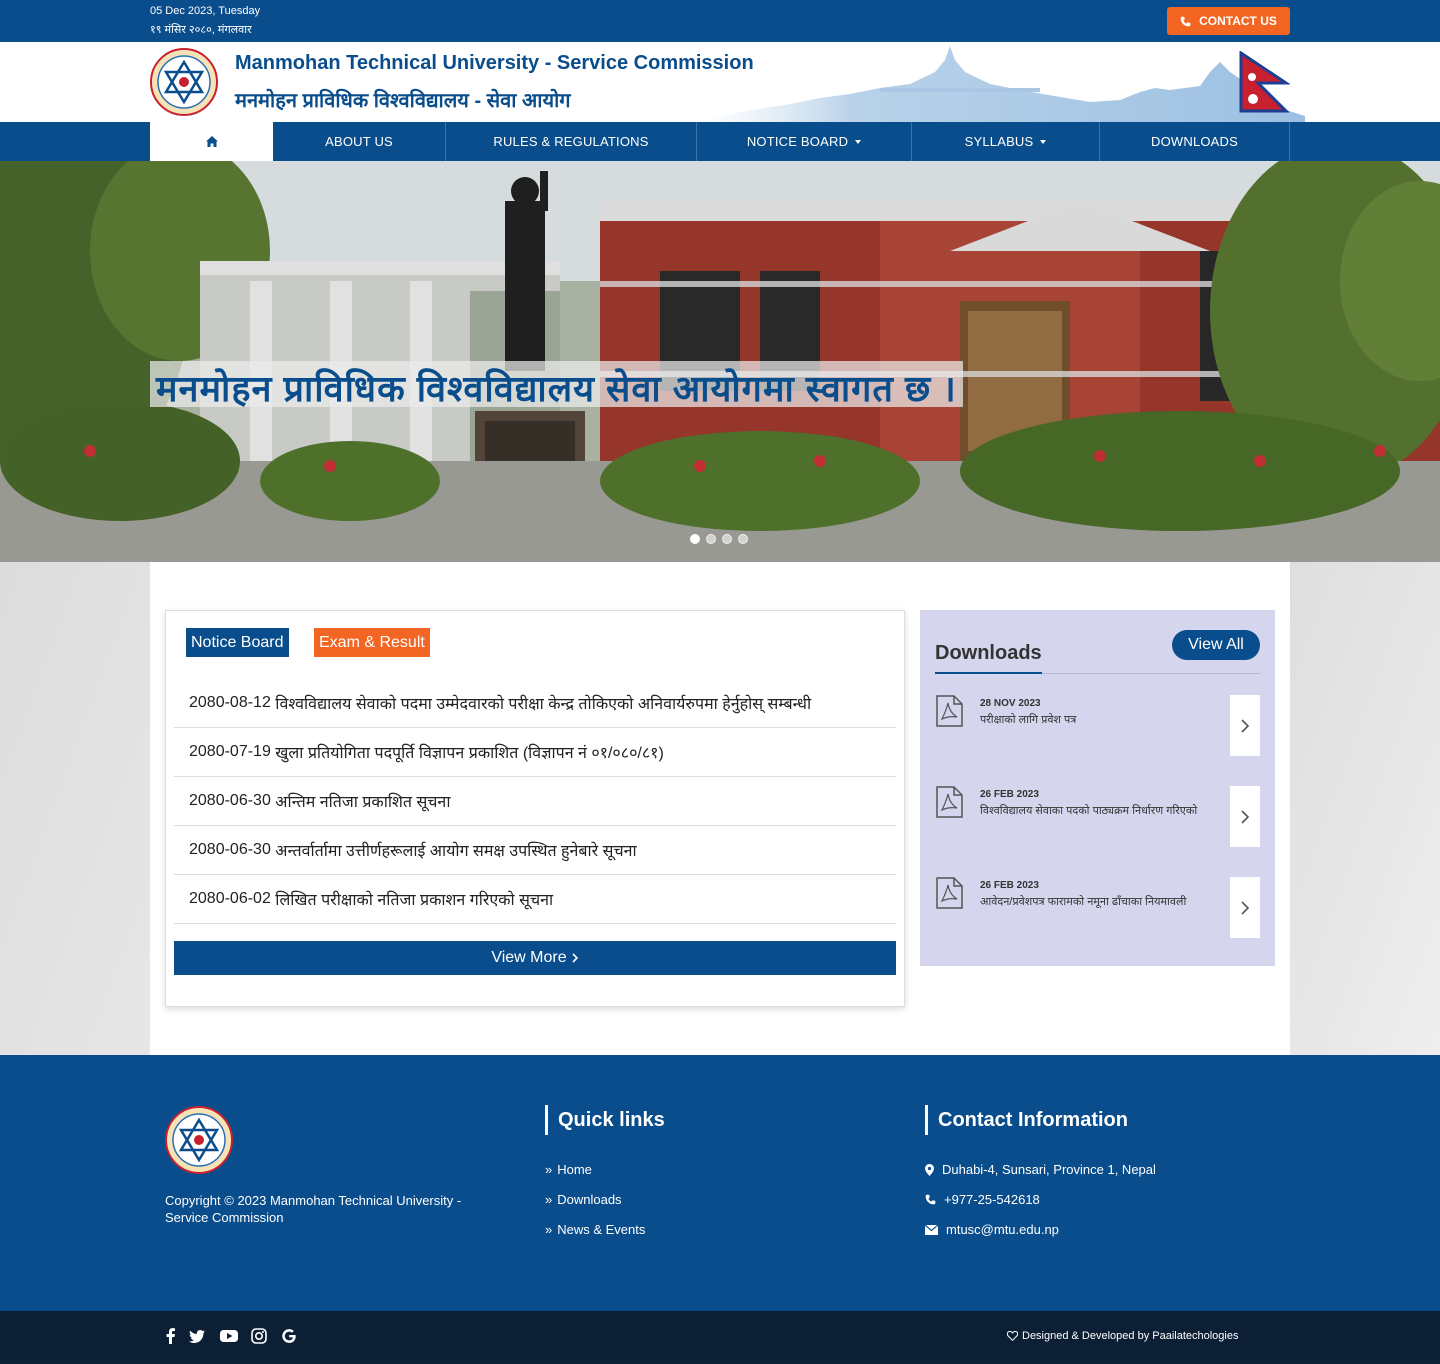 The image size is (1440, 1364). I want to click on facebook-icon, so click(171, 1336).